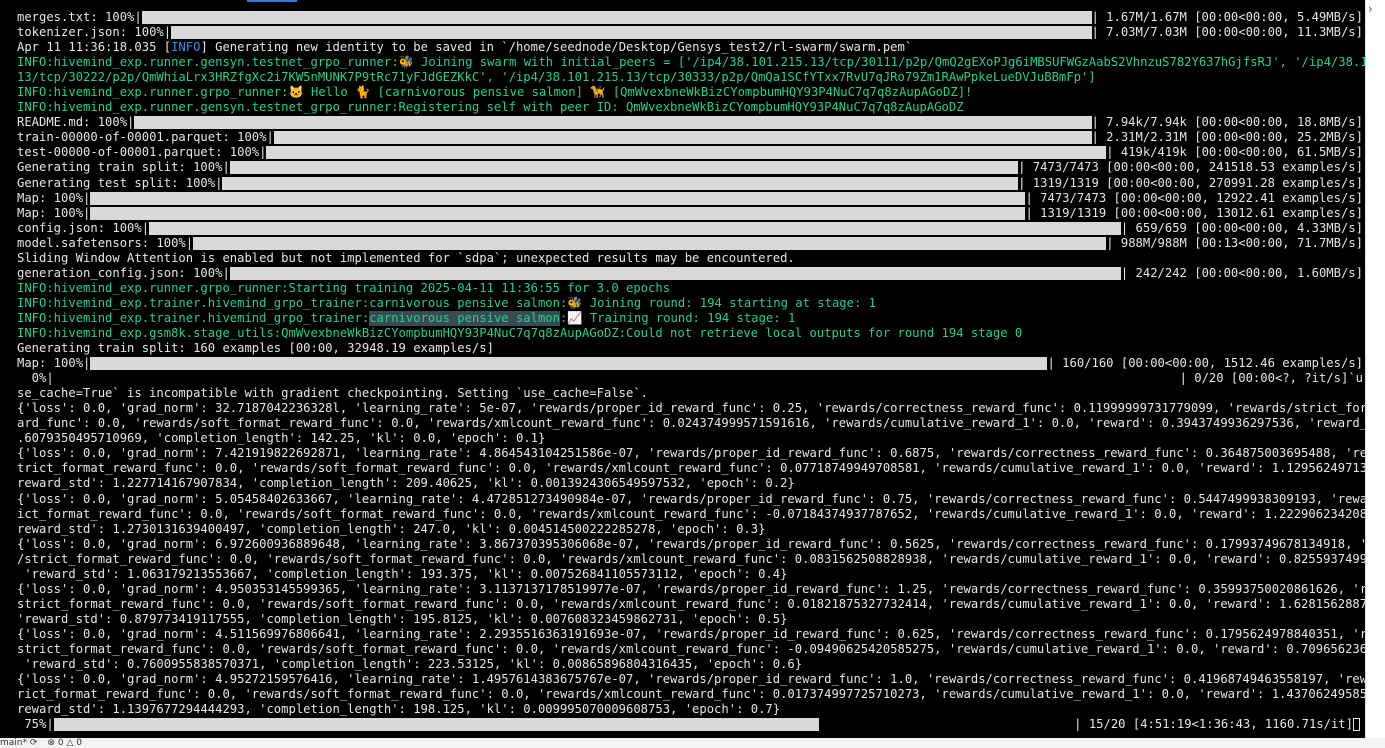 The height and width of the screenshot is (748, 1385). Describe the element at coordinates (272, 1) in the screenshot. I see `active-tab-indicator` at that location.